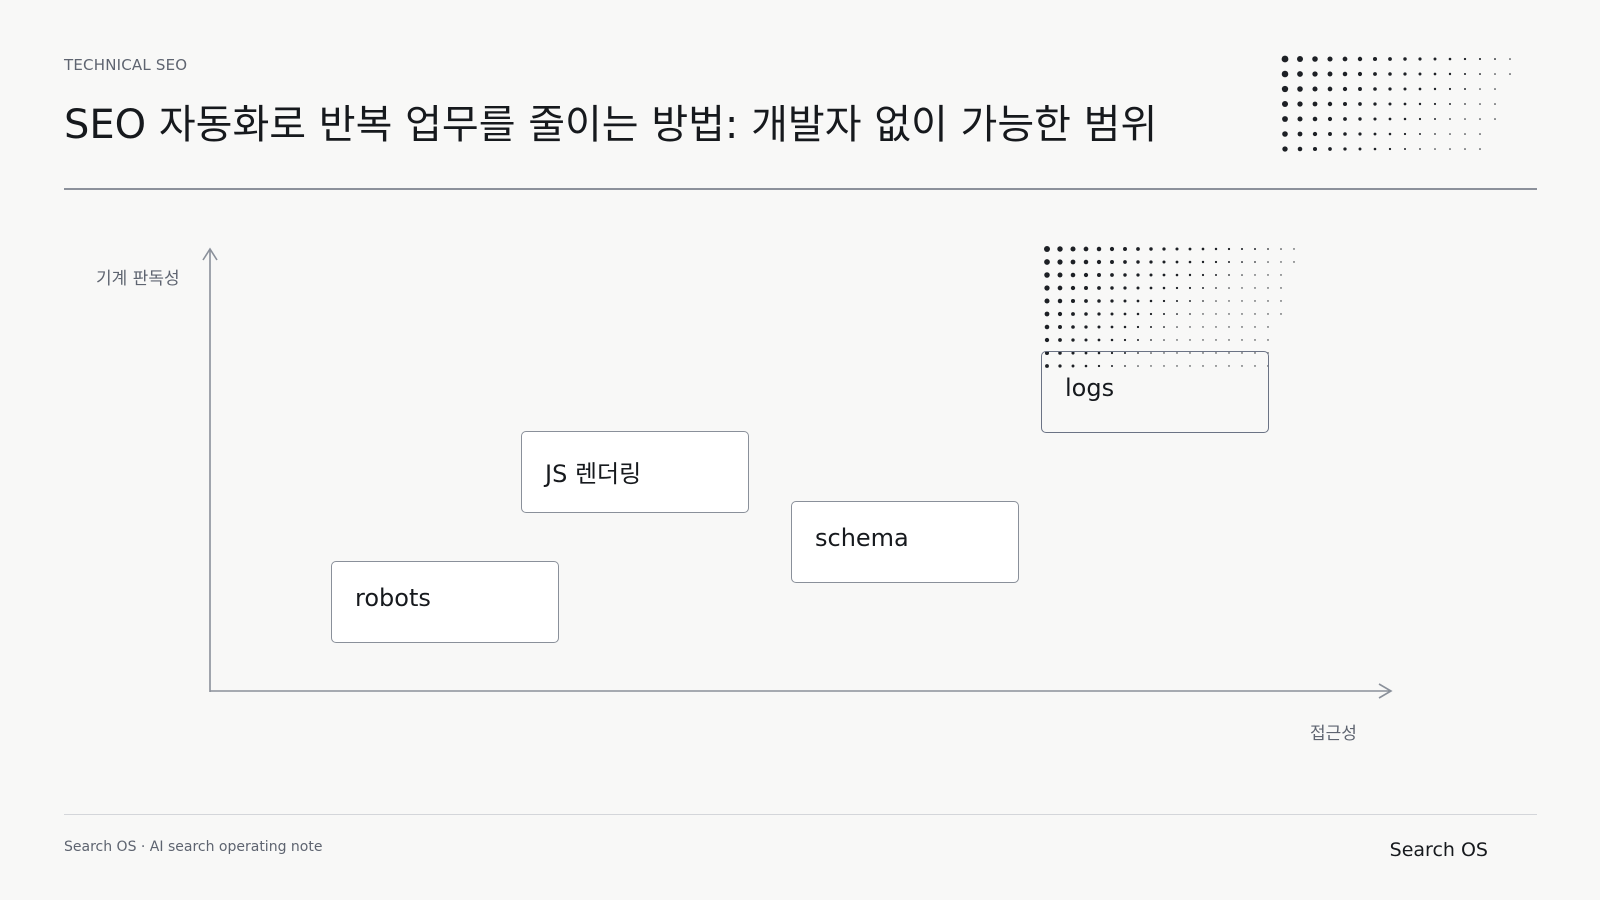 The height and width of the screenshot is (900, 1600). I want to click on card-schema: schema, so click(905, 542).